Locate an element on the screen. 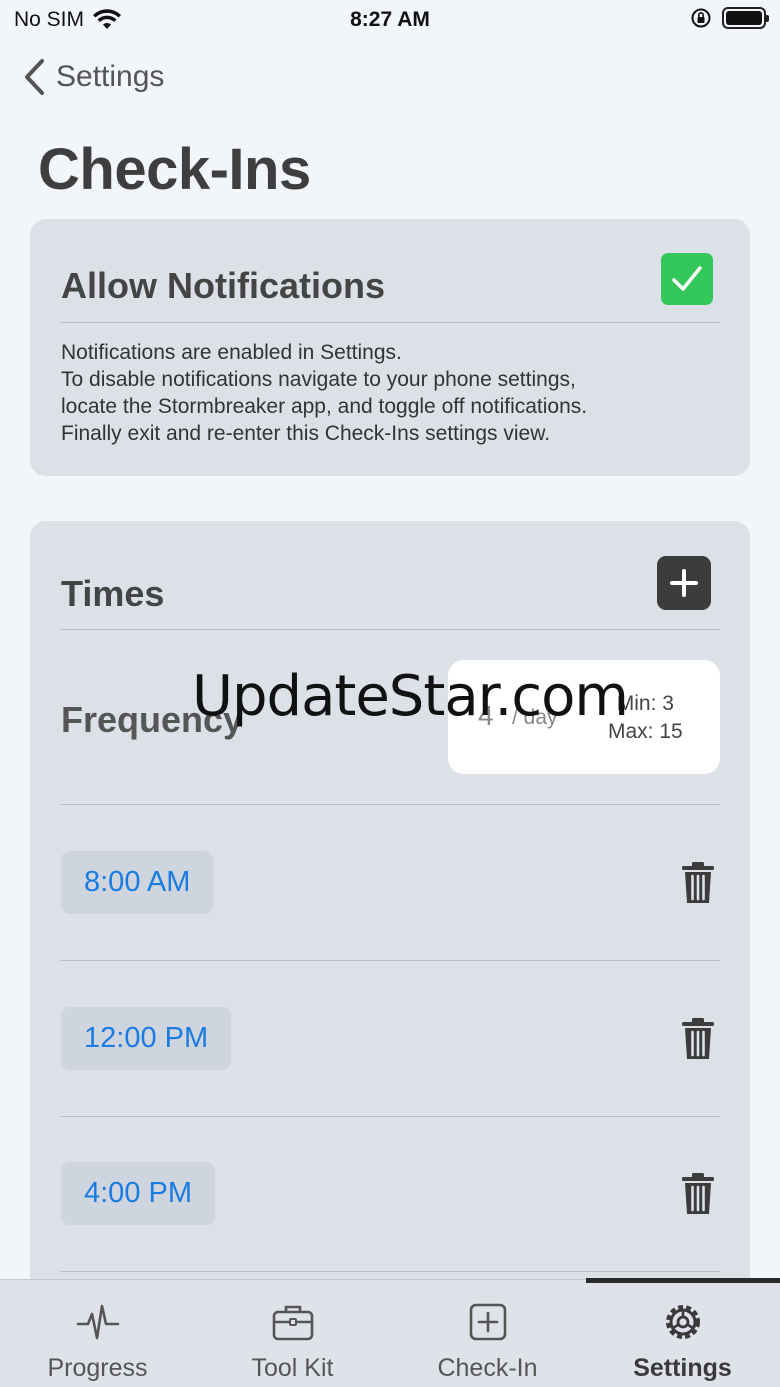 This screenshot has width=780, height=1387. status-right is located at coordinates (729, 18).